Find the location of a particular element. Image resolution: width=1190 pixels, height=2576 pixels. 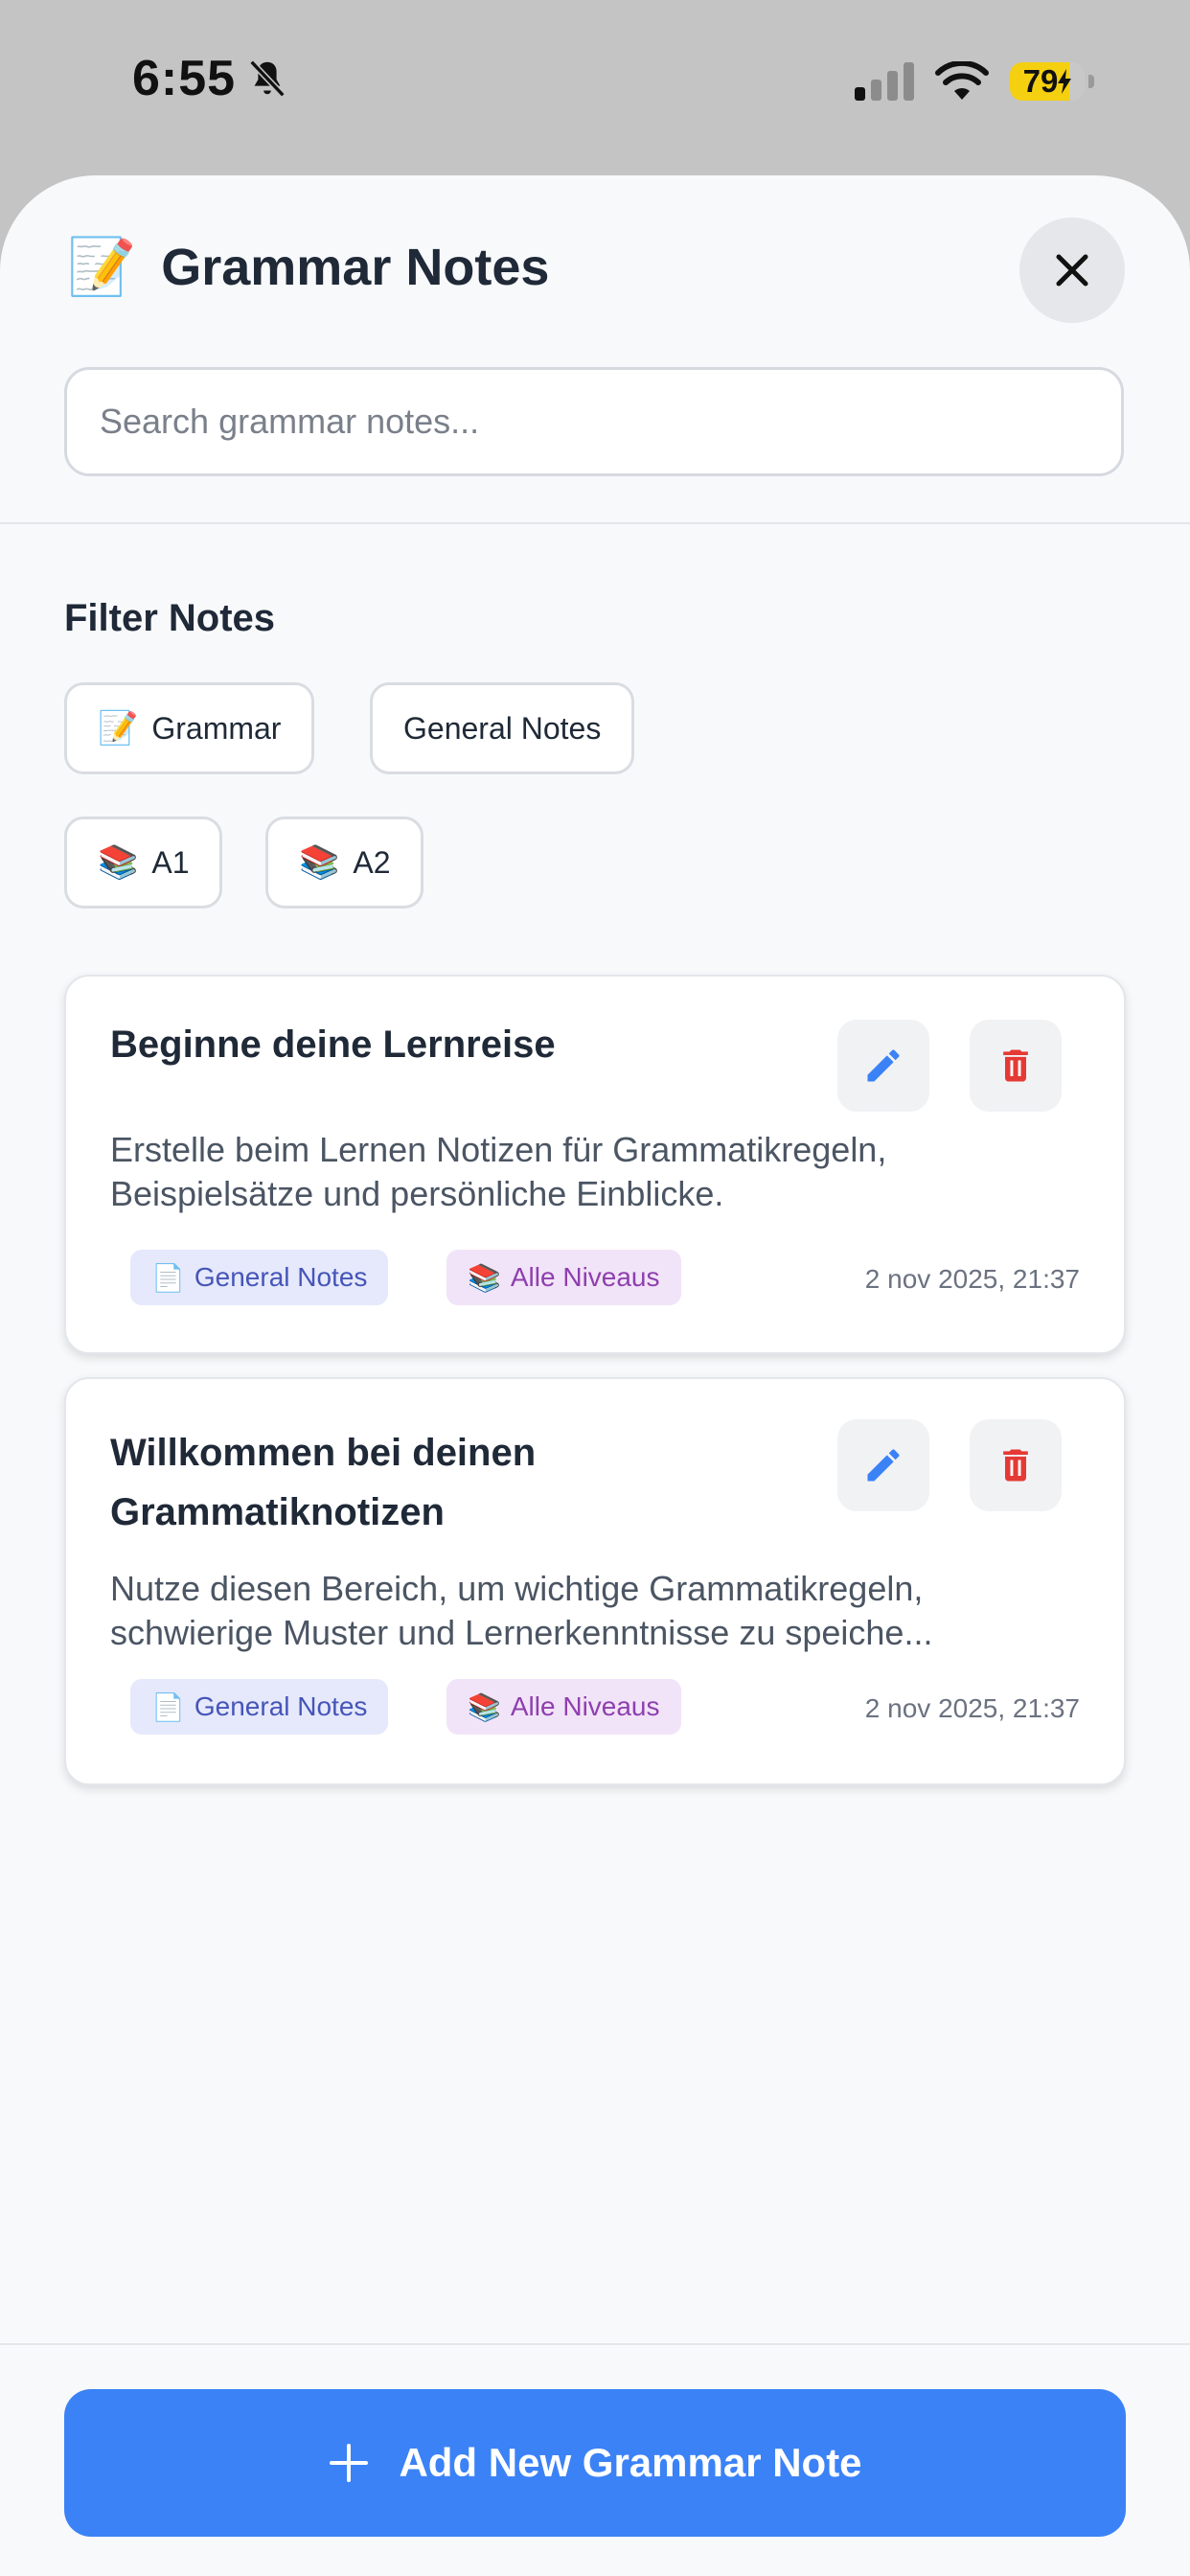

filter-chip-grammar: 📝 Grammar is located at coordinates (190, 728).